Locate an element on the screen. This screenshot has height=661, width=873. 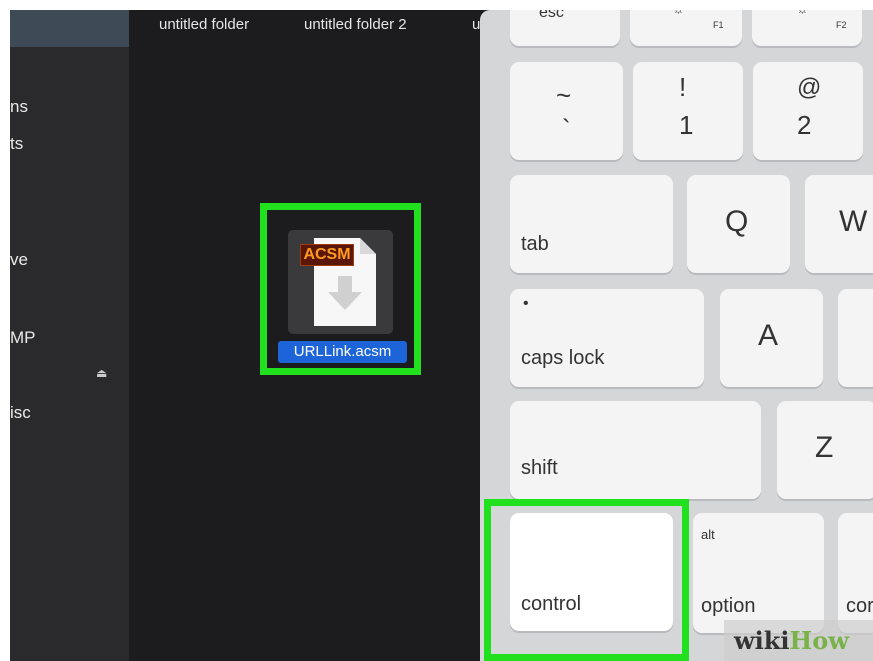
key-f1: ☼ F1 is located at coordinates (686, 28).